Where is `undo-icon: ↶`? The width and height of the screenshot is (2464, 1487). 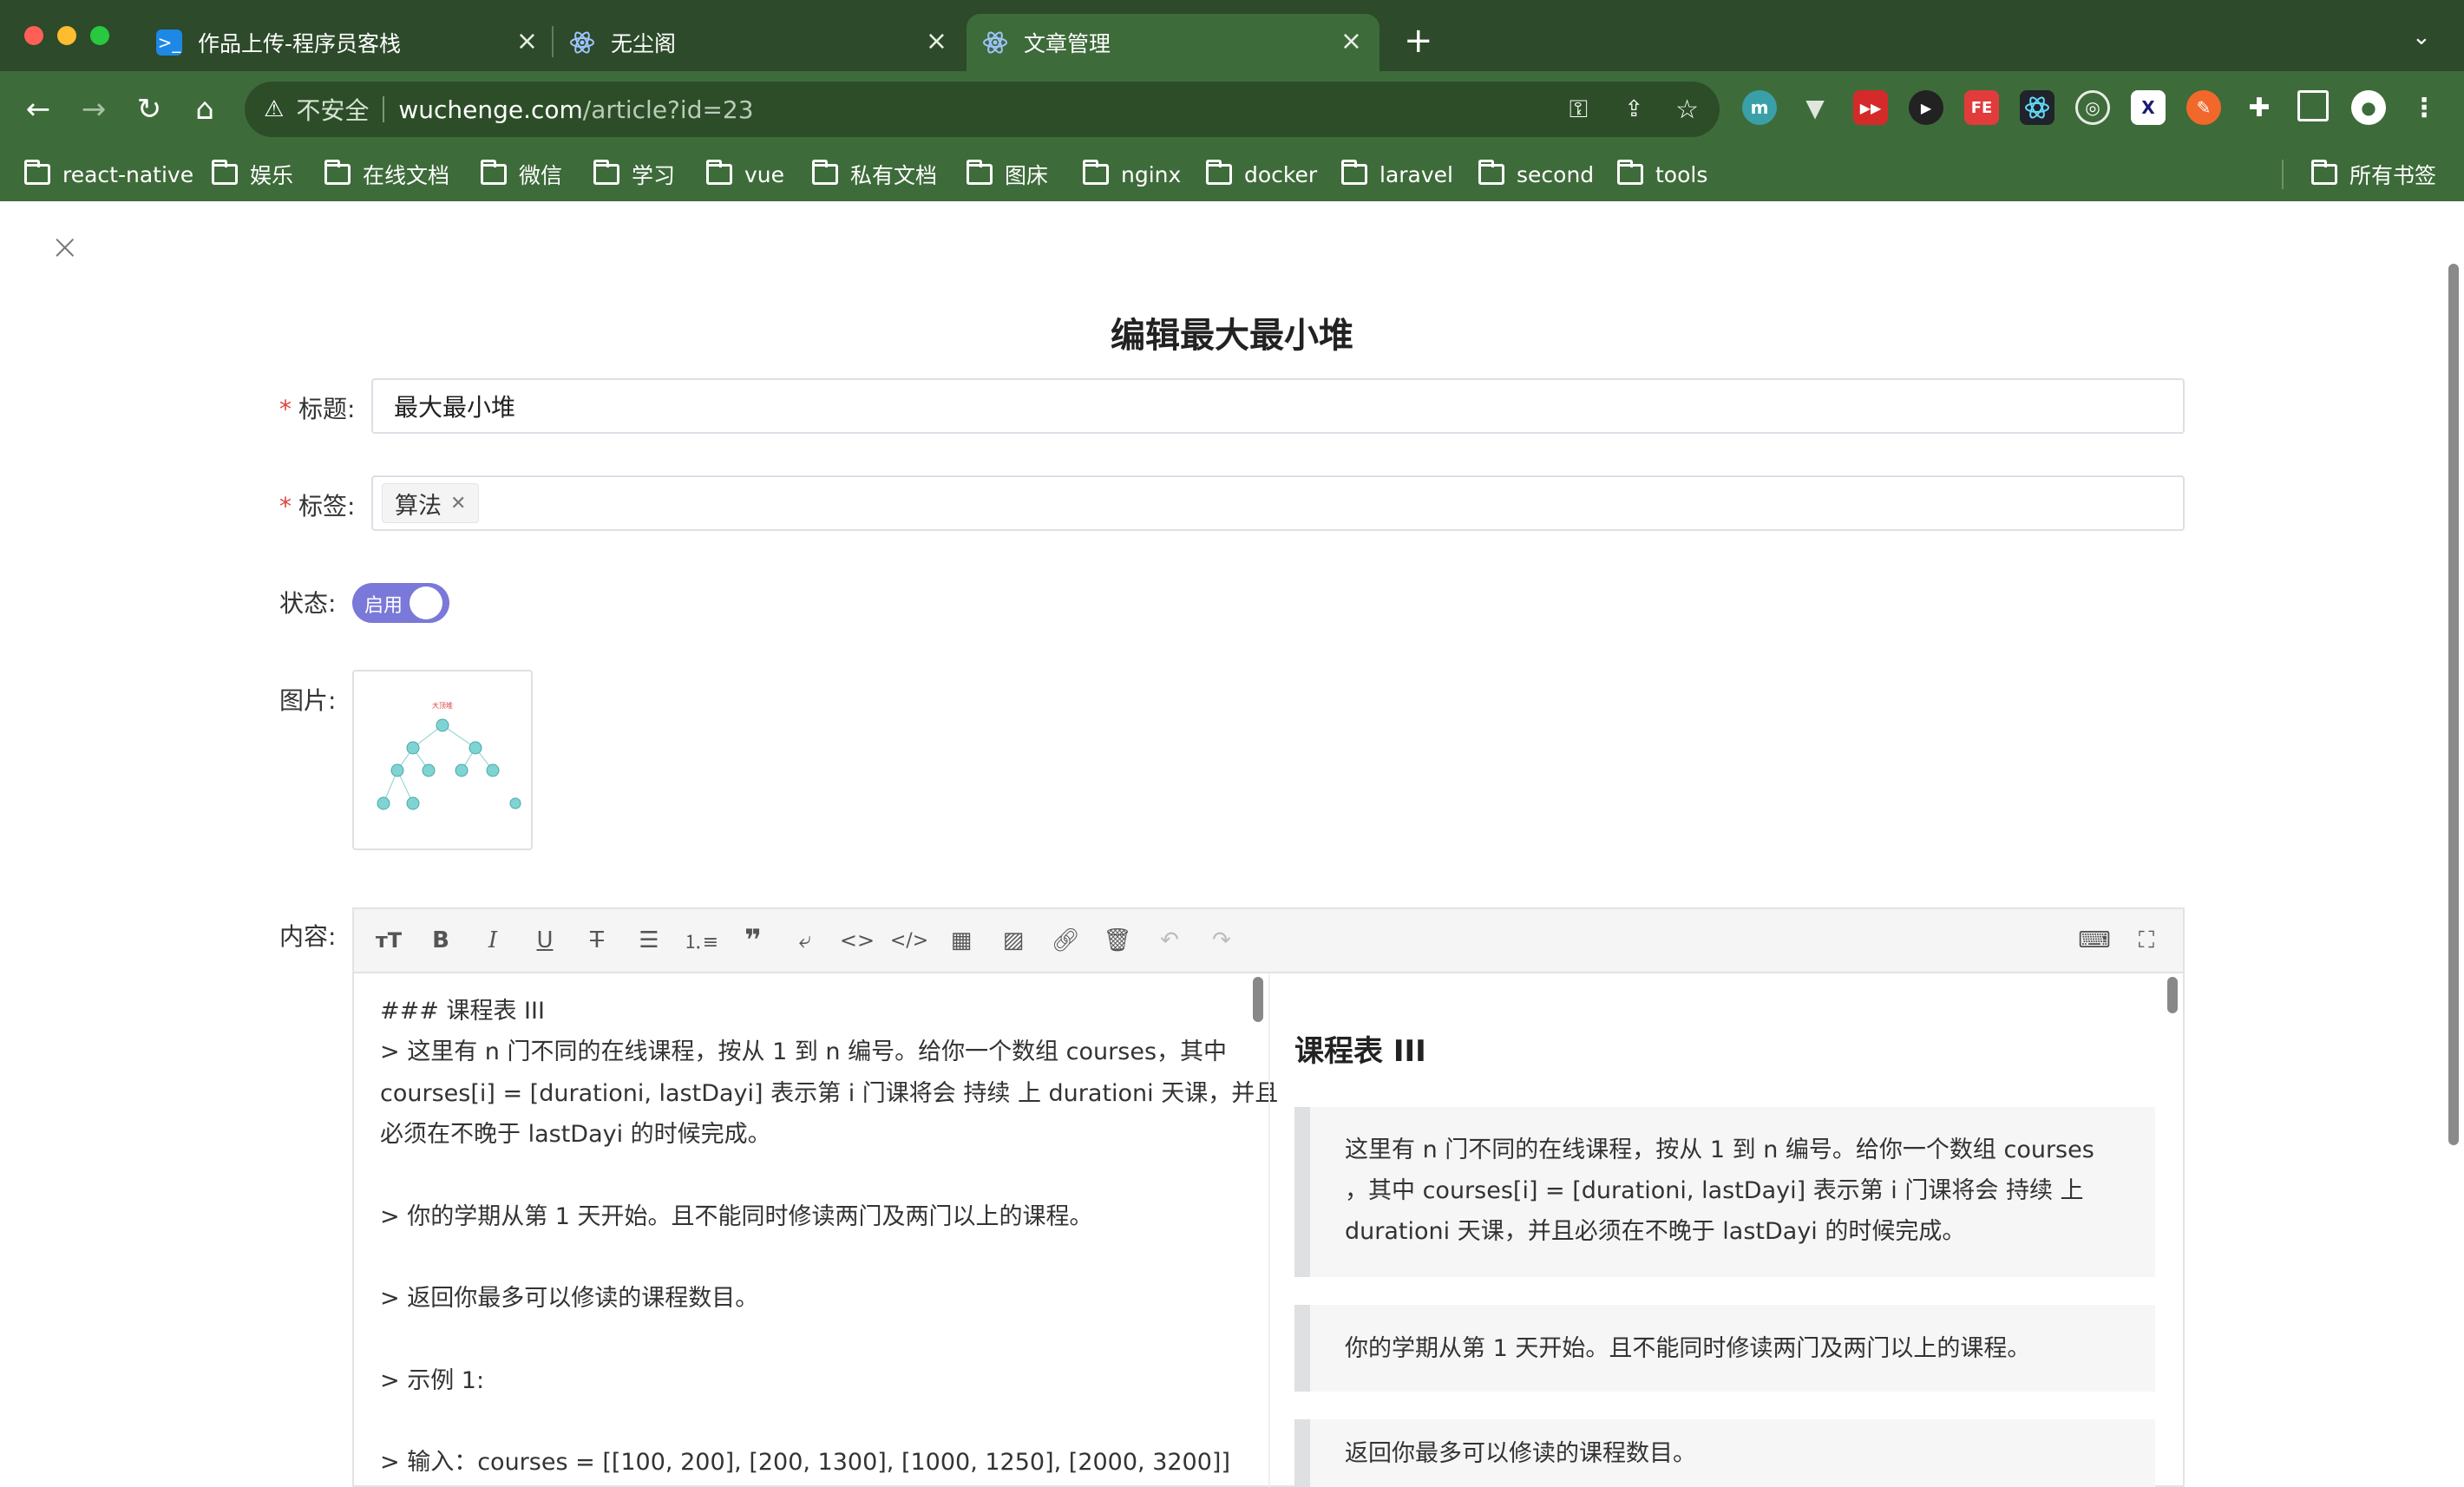
undo-icon: ↶ is located at coordinates (1169, 940).